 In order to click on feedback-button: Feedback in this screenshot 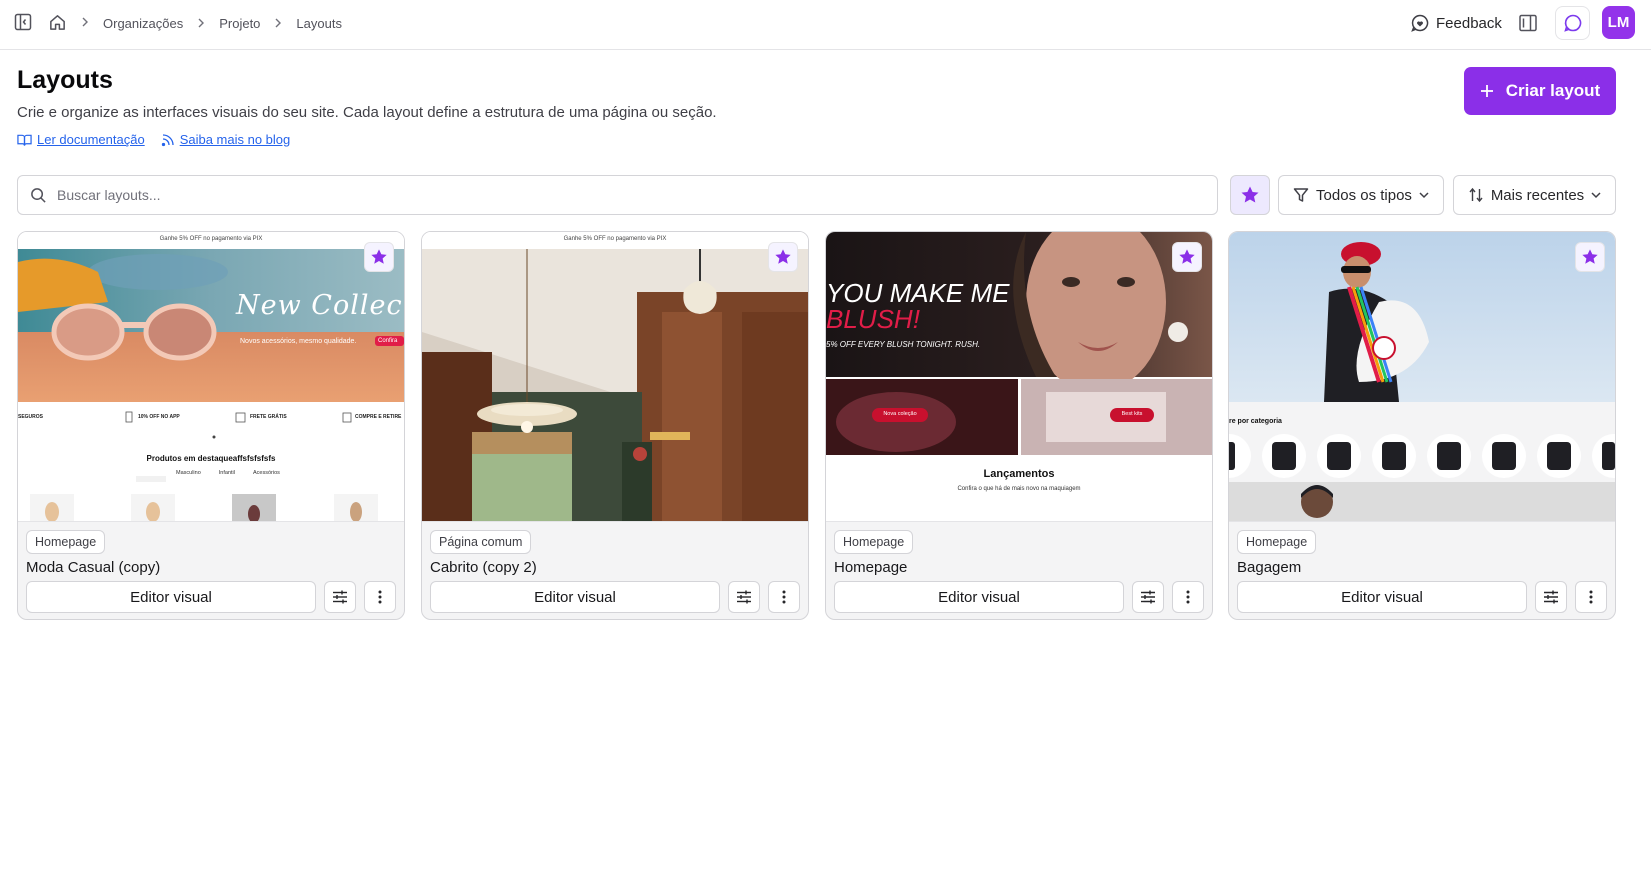, I will do `click(1456, 23)`.